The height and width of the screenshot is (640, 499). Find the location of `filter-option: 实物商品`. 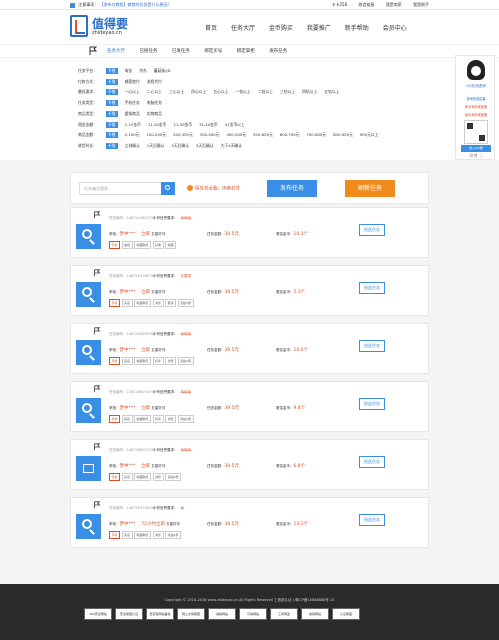

filter-option: 实物商品 is located at coordinates (154, 114).